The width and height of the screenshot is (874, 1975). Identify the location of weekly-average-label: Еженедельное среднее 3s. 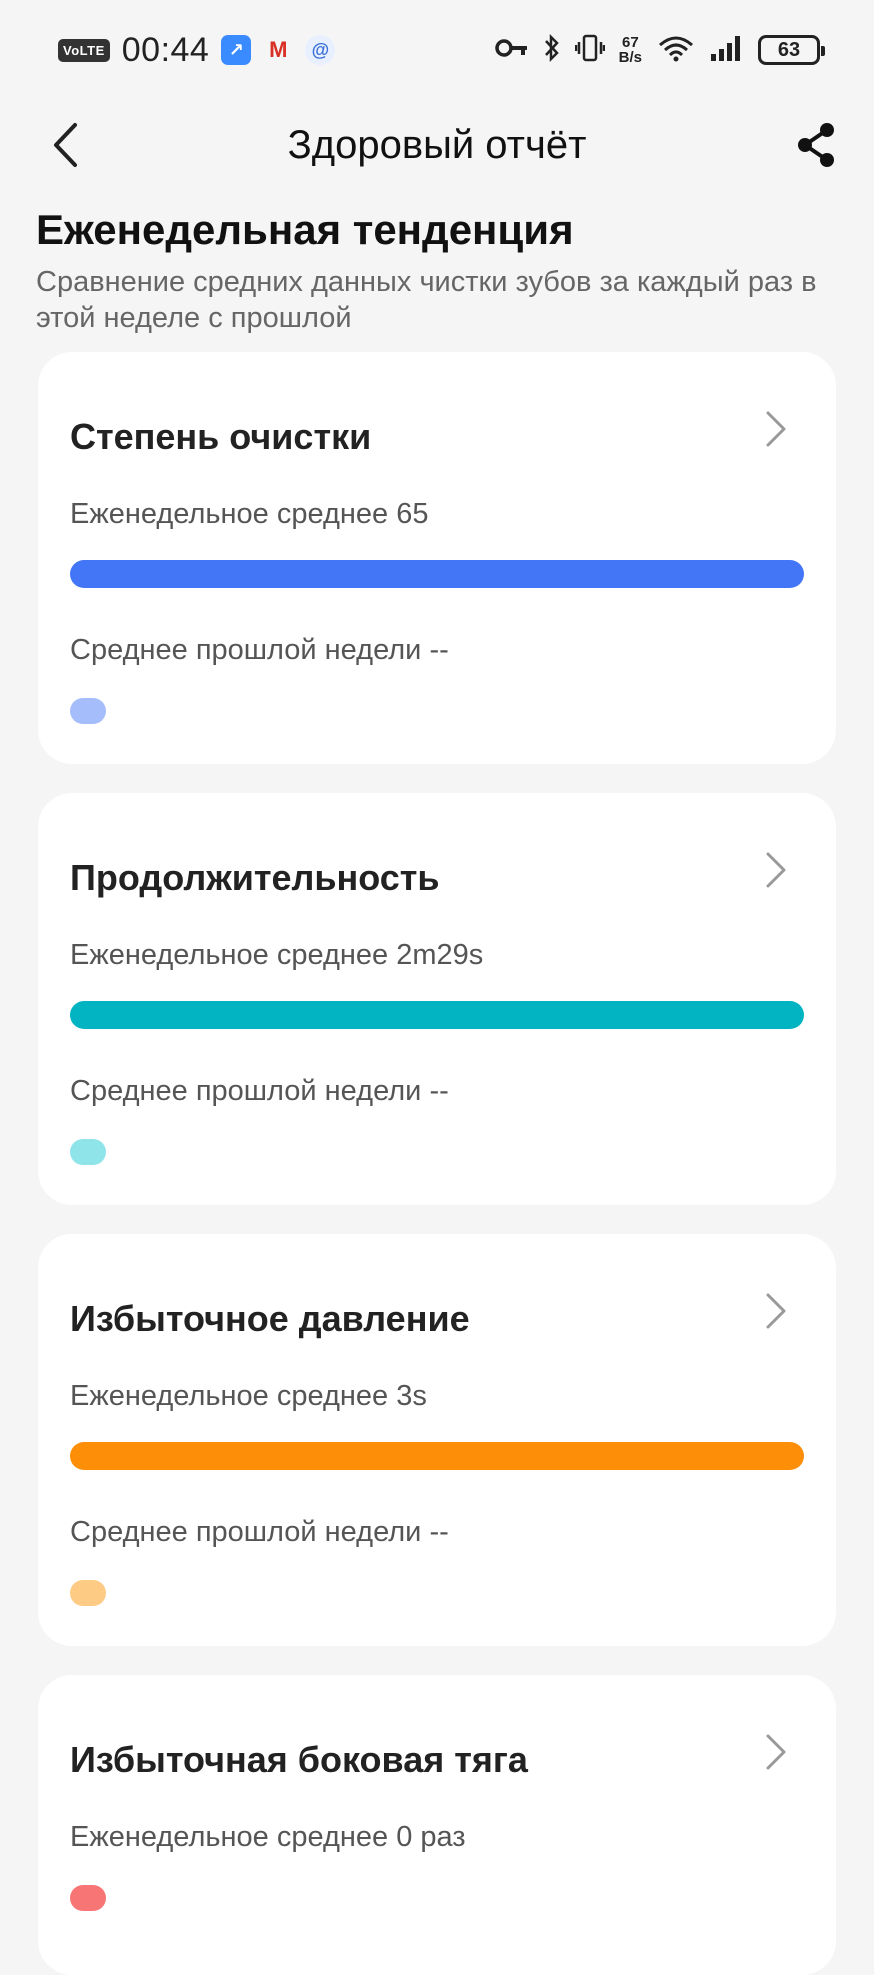
(248, 1396).